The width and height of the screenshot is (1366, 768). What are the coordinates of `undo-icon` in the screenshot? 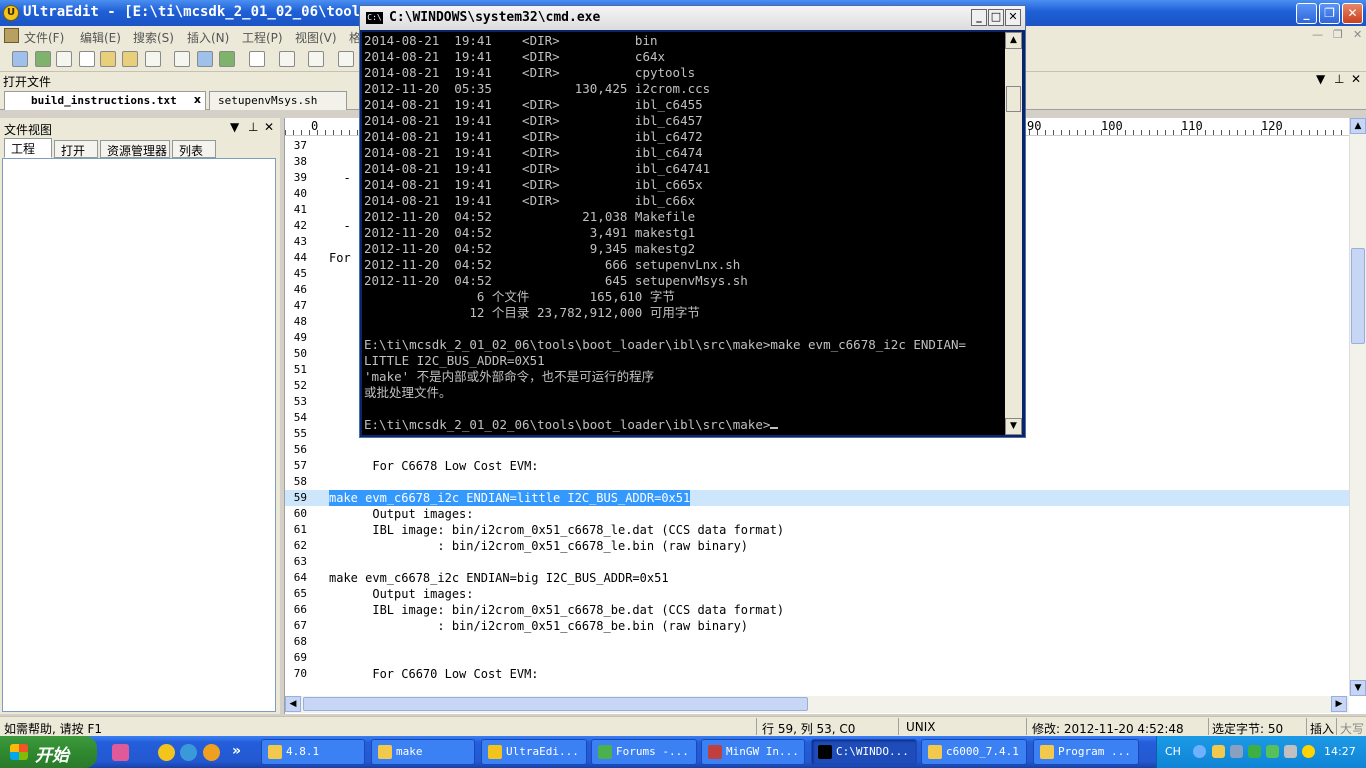 It's located at (20, 59).